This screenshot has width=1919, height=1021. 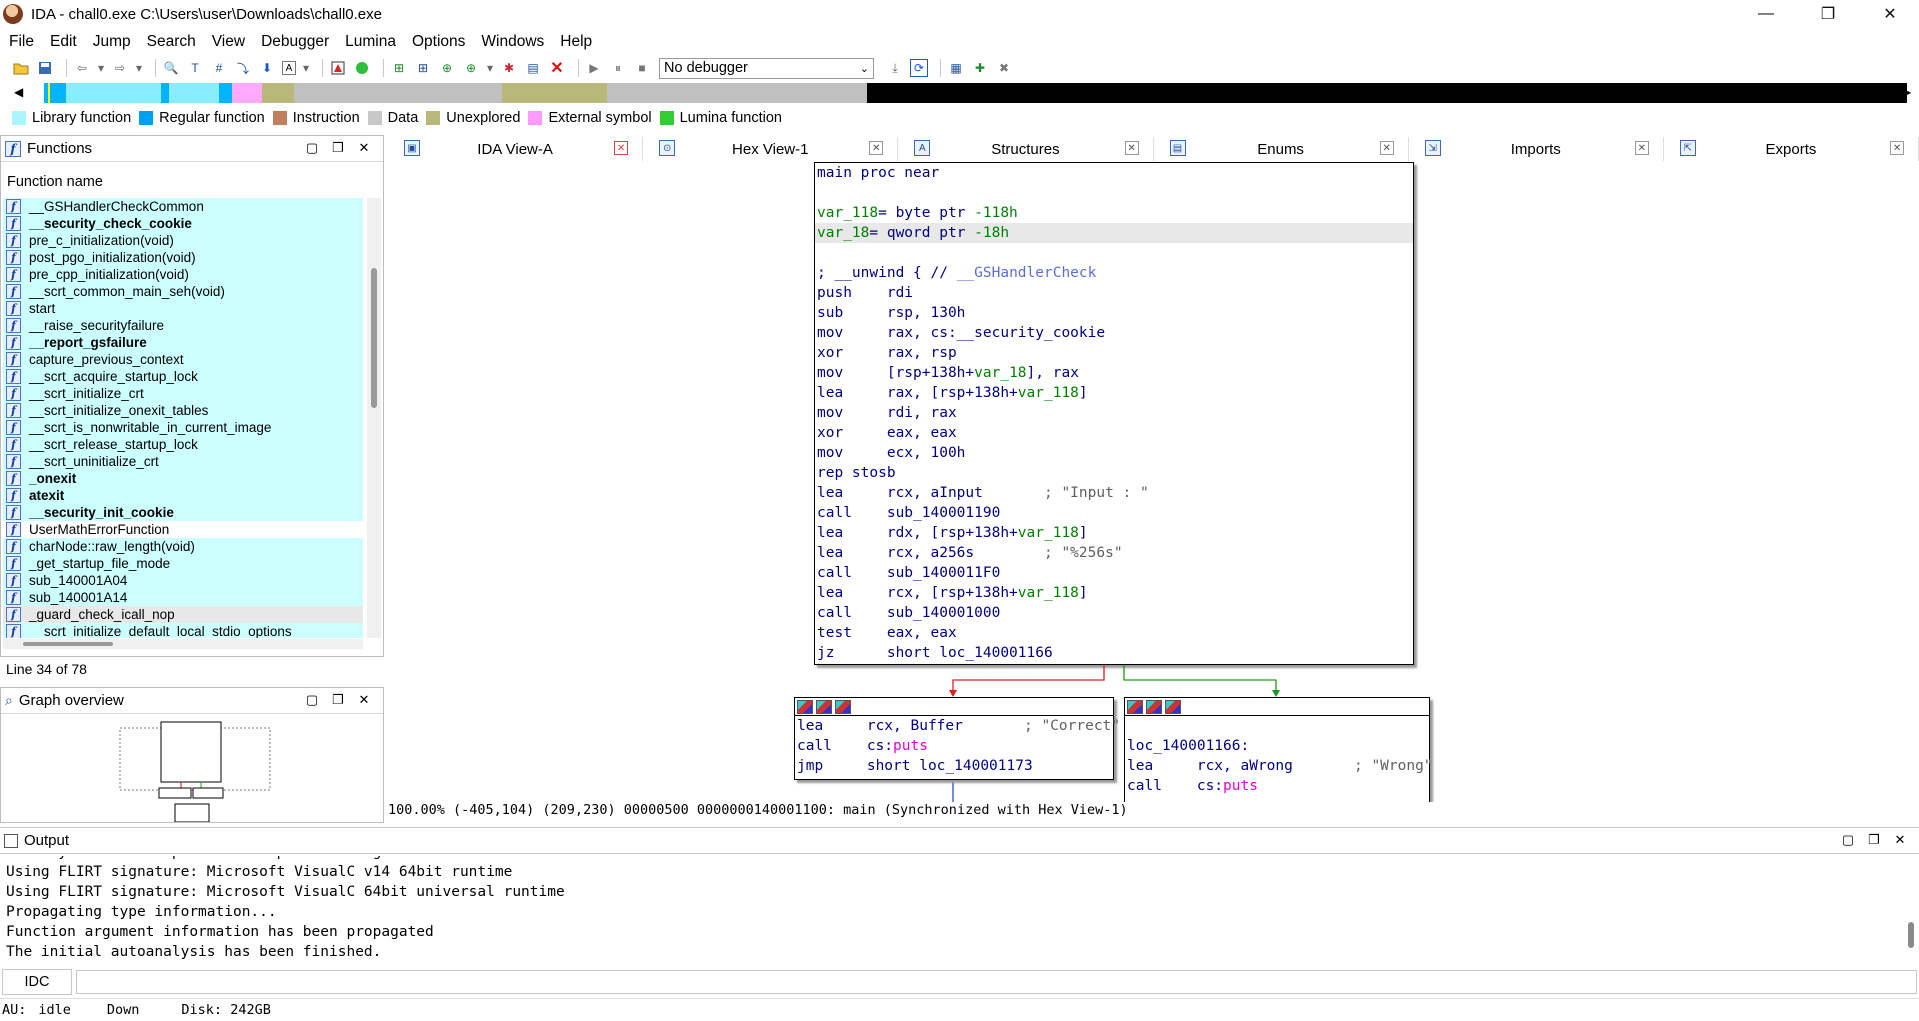 I want to click on output-scrollbar, so click(x=1911, y=910).